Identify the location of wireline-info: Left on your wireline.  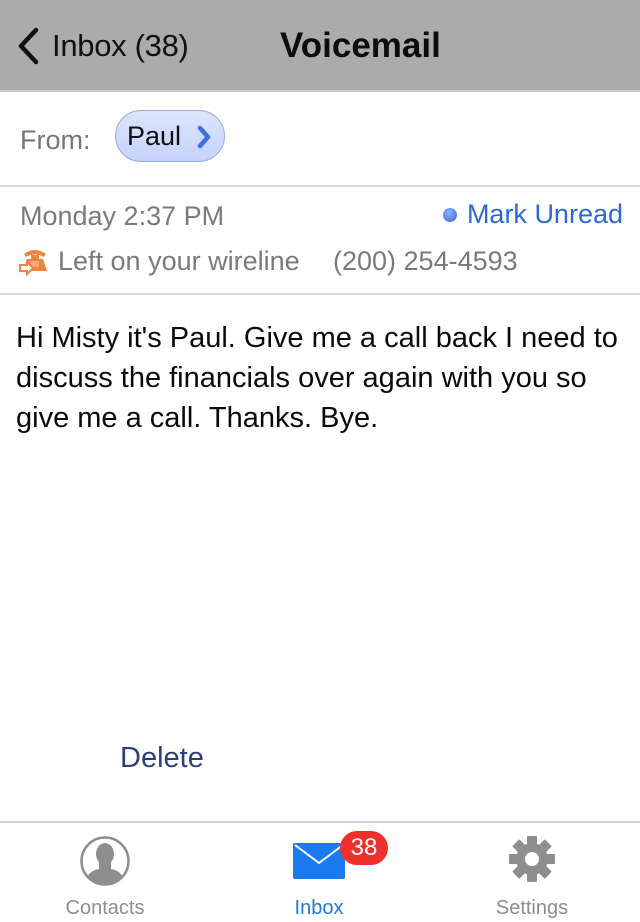
(159, 261).